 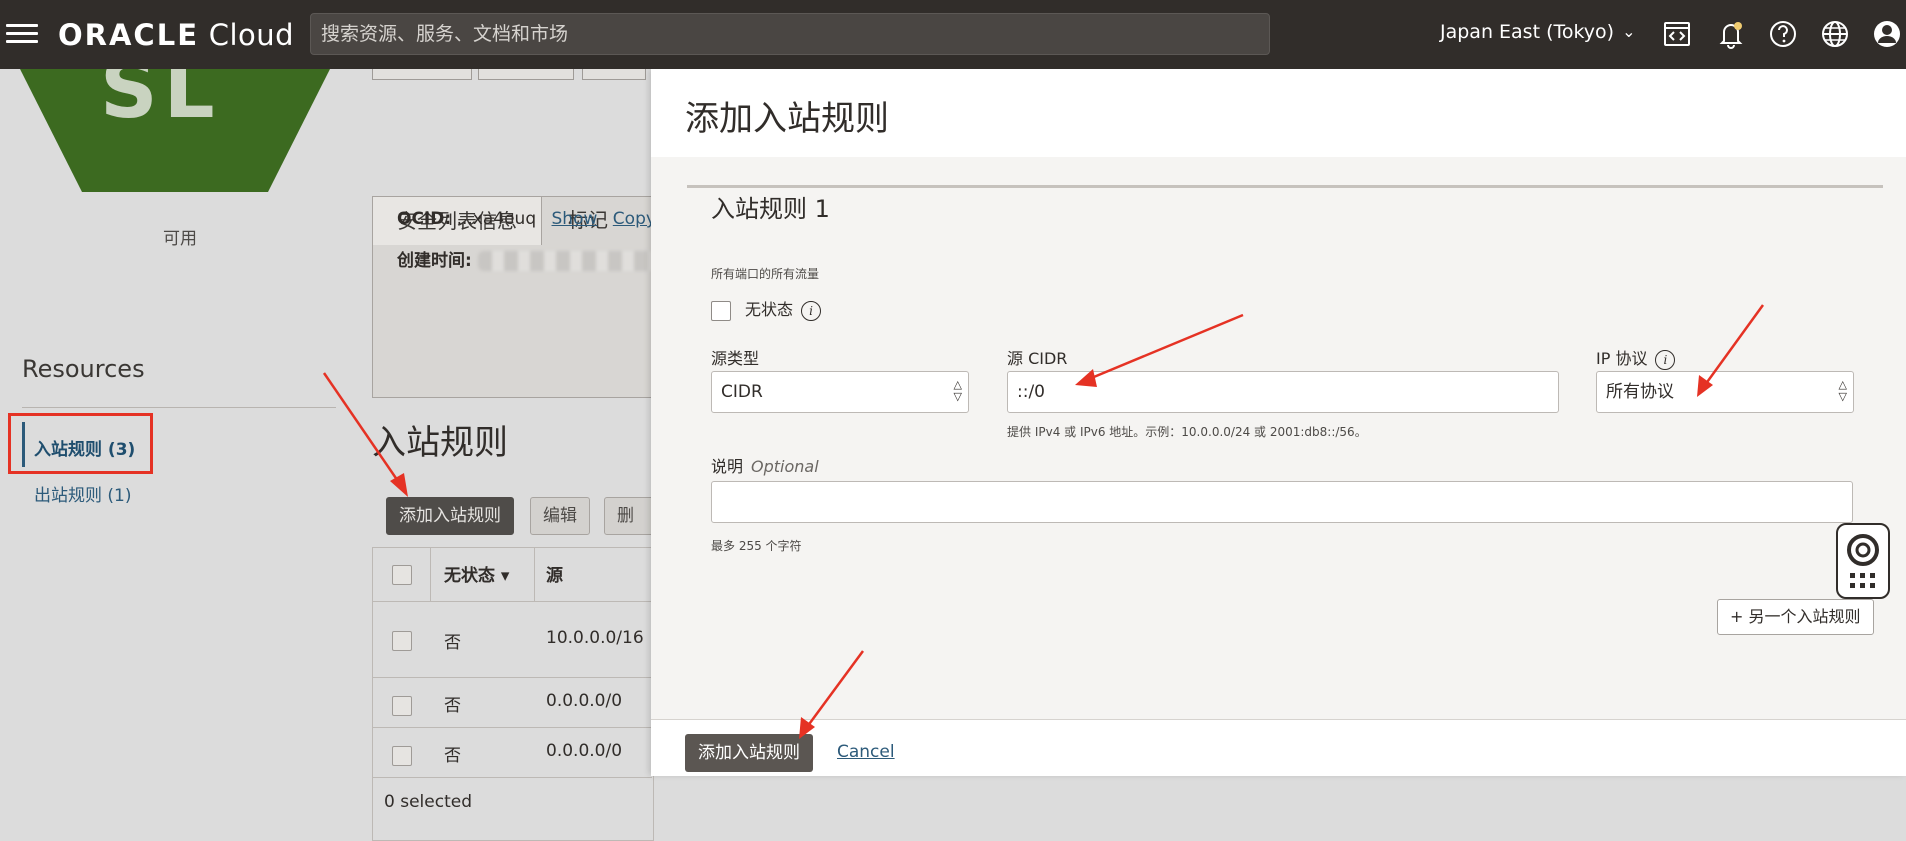 What do you see at coordinates (756, 546) in the screenshot?
I see `description-hint: 最多 255 个字符` at bounding box center [756, 546].